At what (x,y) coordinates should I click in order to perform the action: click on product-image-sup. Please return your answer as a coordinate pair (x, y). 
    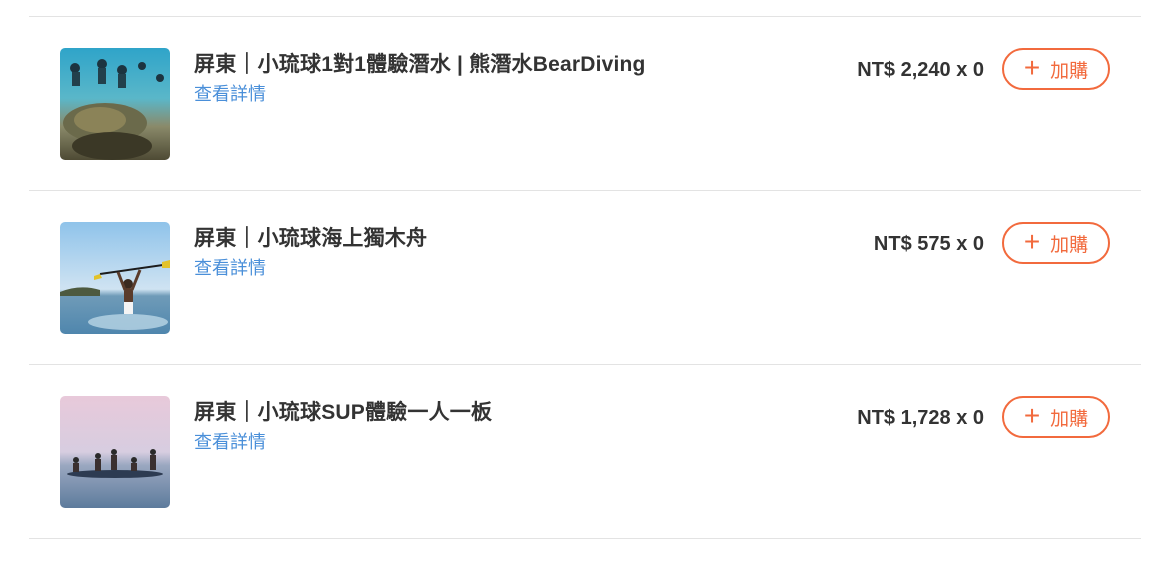
    Looking at the image, I should click on (115, 452).